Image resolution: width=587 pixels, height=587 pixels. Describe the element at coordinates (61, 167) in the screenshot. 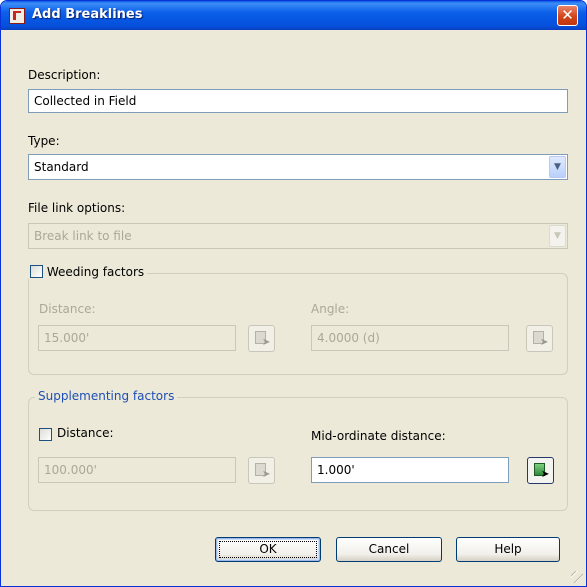

I see `type-selected-value: Standard` at that location.